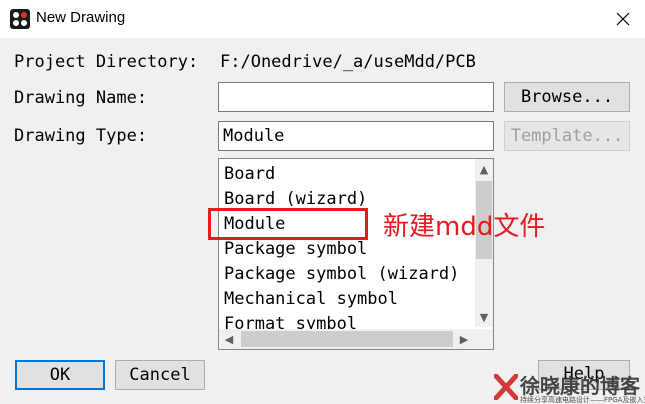  What do you see at coordinates (81, 17) in the screenshot?
I see `window-title: New Drawing` at bounding box center [81, 17].